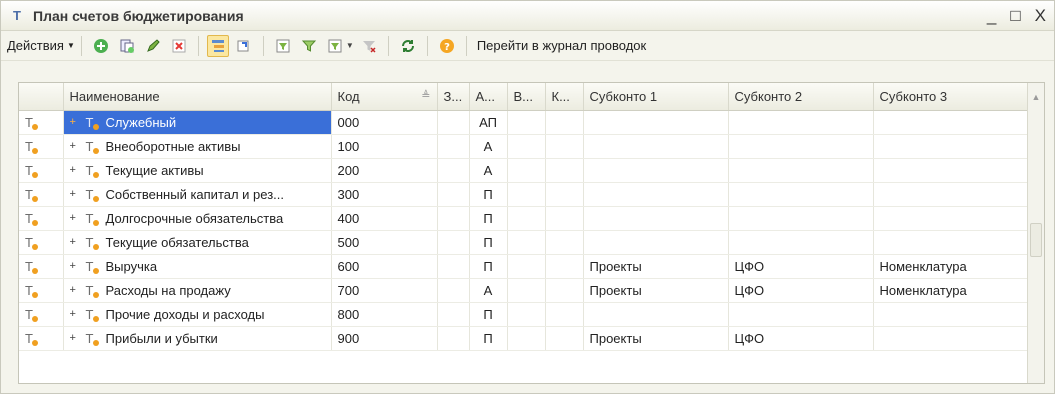  I want to click on account-code: 200, so click(384, 170).